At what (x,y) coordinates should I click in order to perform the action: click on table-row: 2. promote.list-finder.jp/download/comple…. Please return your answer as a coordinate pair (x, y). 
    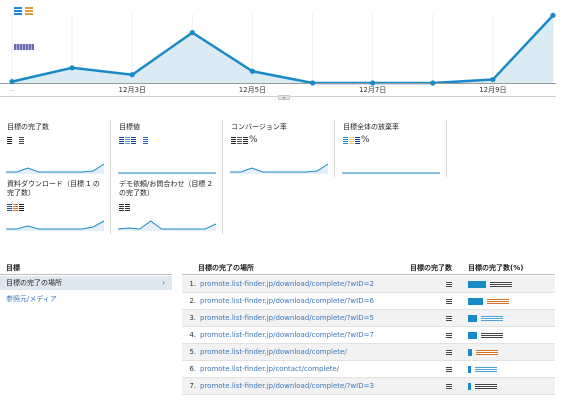
    Looking at the image, I should click on (368, 301).